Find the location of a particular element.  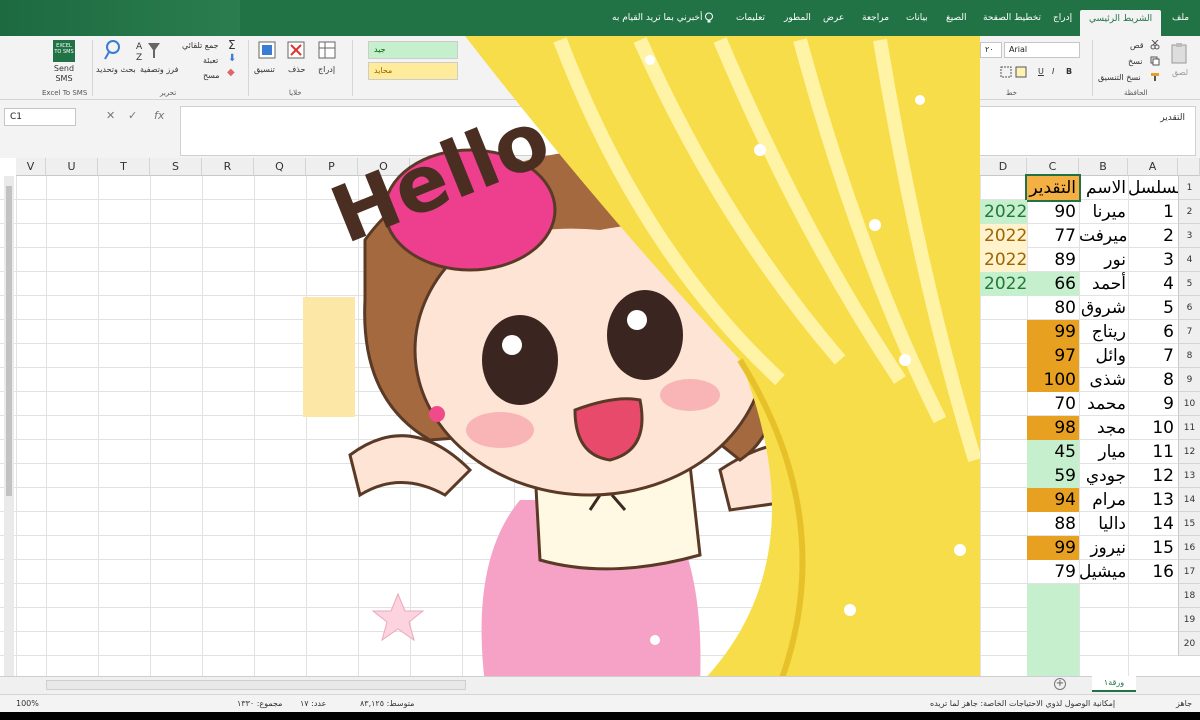

grade-cell: 70 is located at coordinates (1053, 404).